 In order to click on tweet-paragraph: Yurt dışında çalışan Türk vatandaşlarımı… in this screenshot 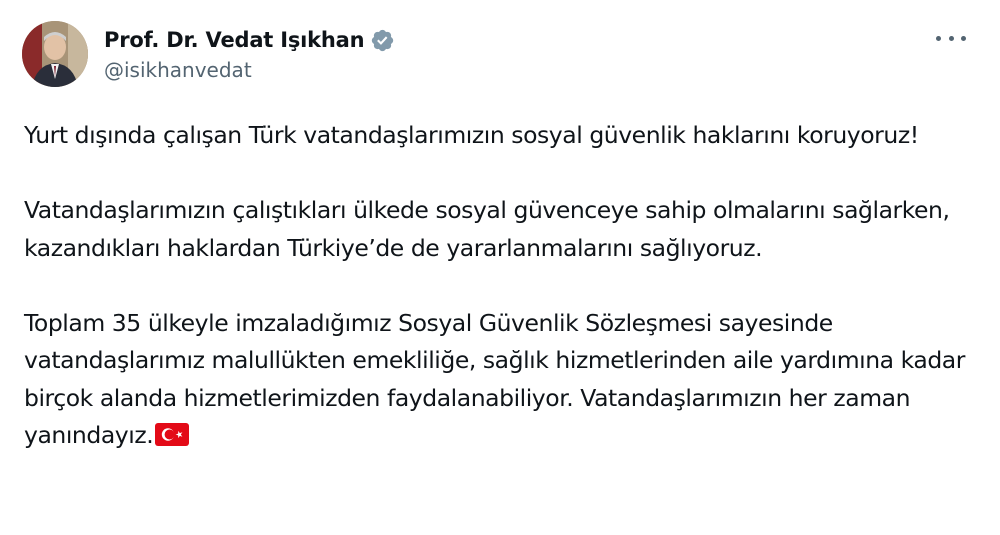, I will do `click(471, 135)`.